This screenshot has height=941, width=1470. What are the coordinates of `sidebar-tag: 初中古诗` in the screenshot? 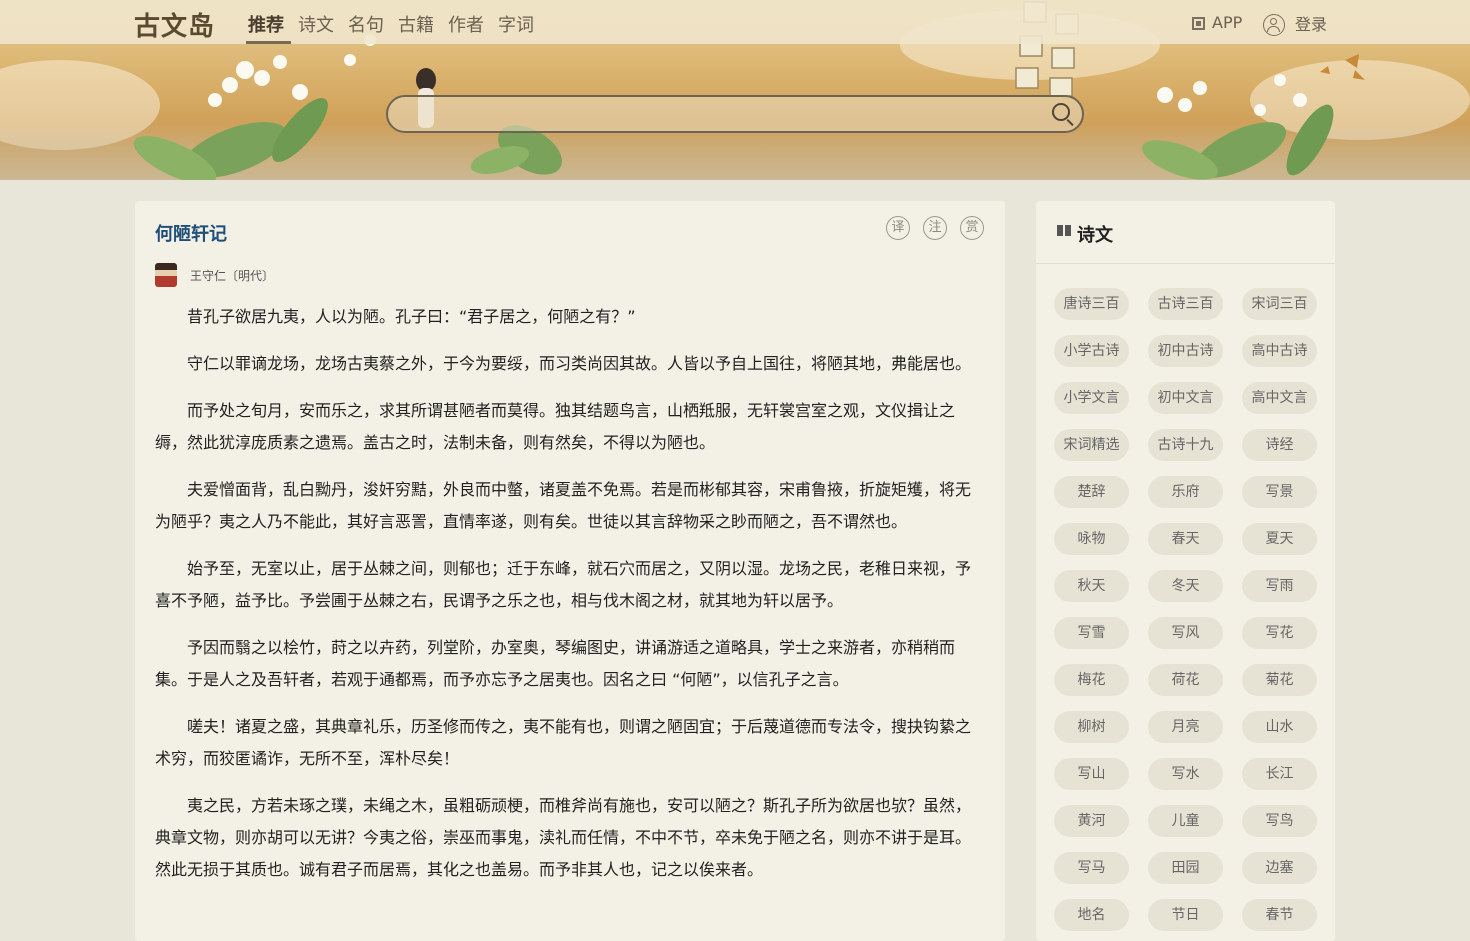 It's located at (1185, 351).